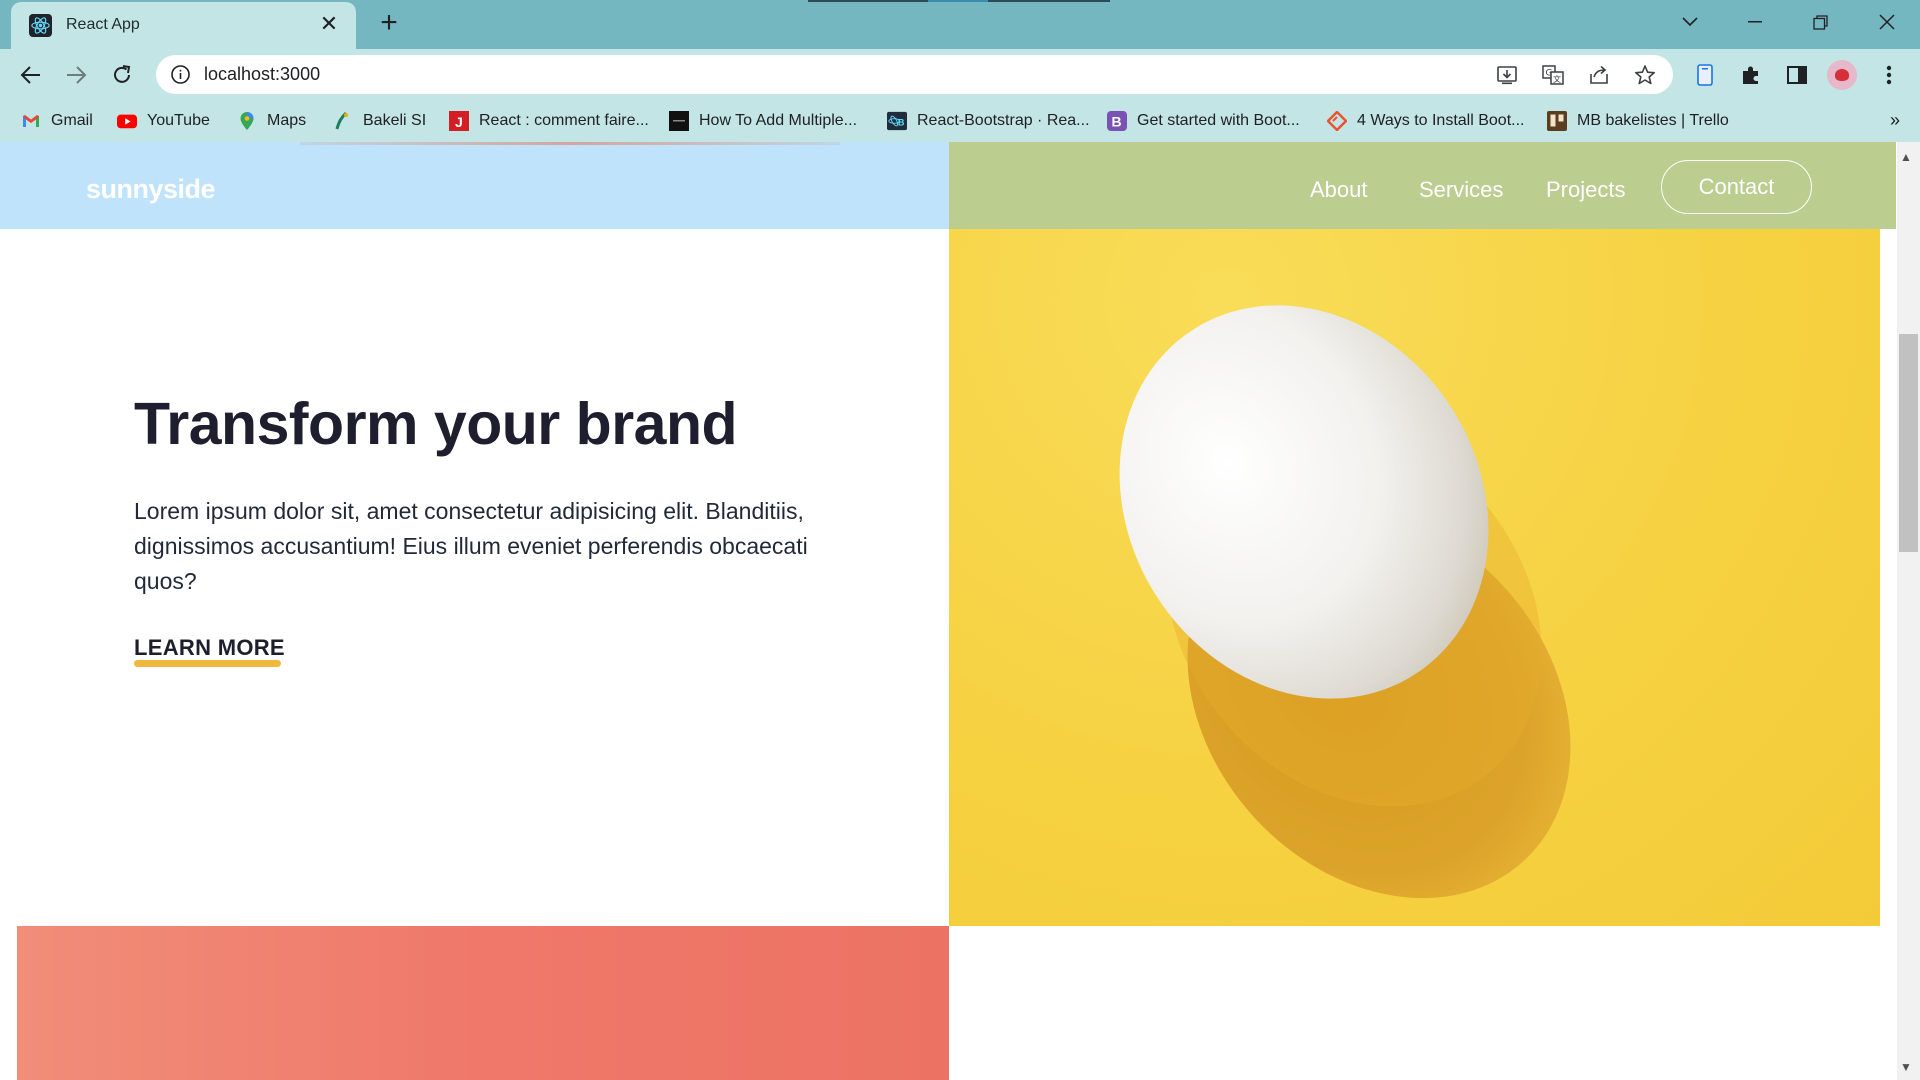 The height and width of the screenshot is (1080, 1920). What do you see at coordinates (31, 121) in the screenshot?
I see `gmail-icon` at bounding box center [31, 121].